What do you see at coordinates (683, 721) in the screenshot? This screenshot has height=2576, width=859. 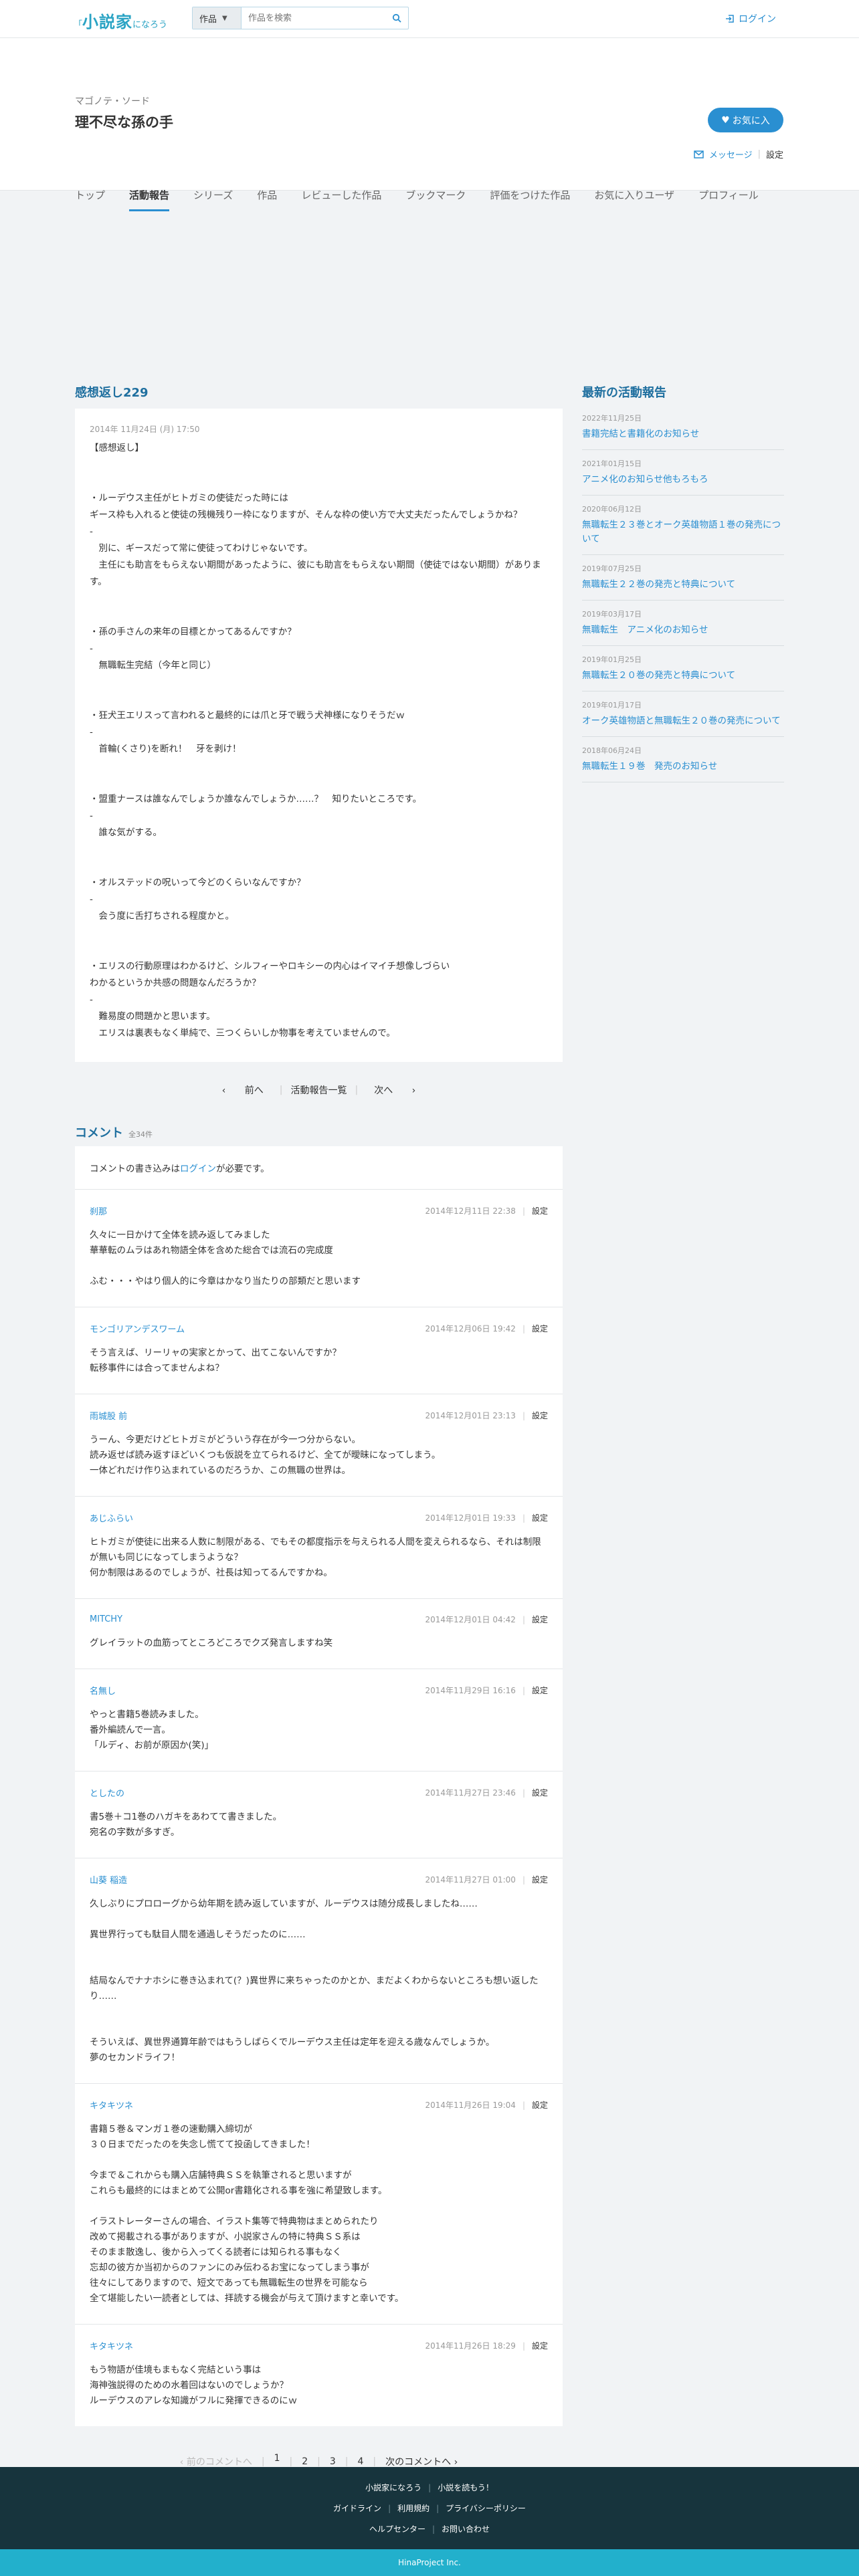 I see `news-link: オーク英雄物語と無職転生２０巻の発売について` at bounding box center [683, 721].